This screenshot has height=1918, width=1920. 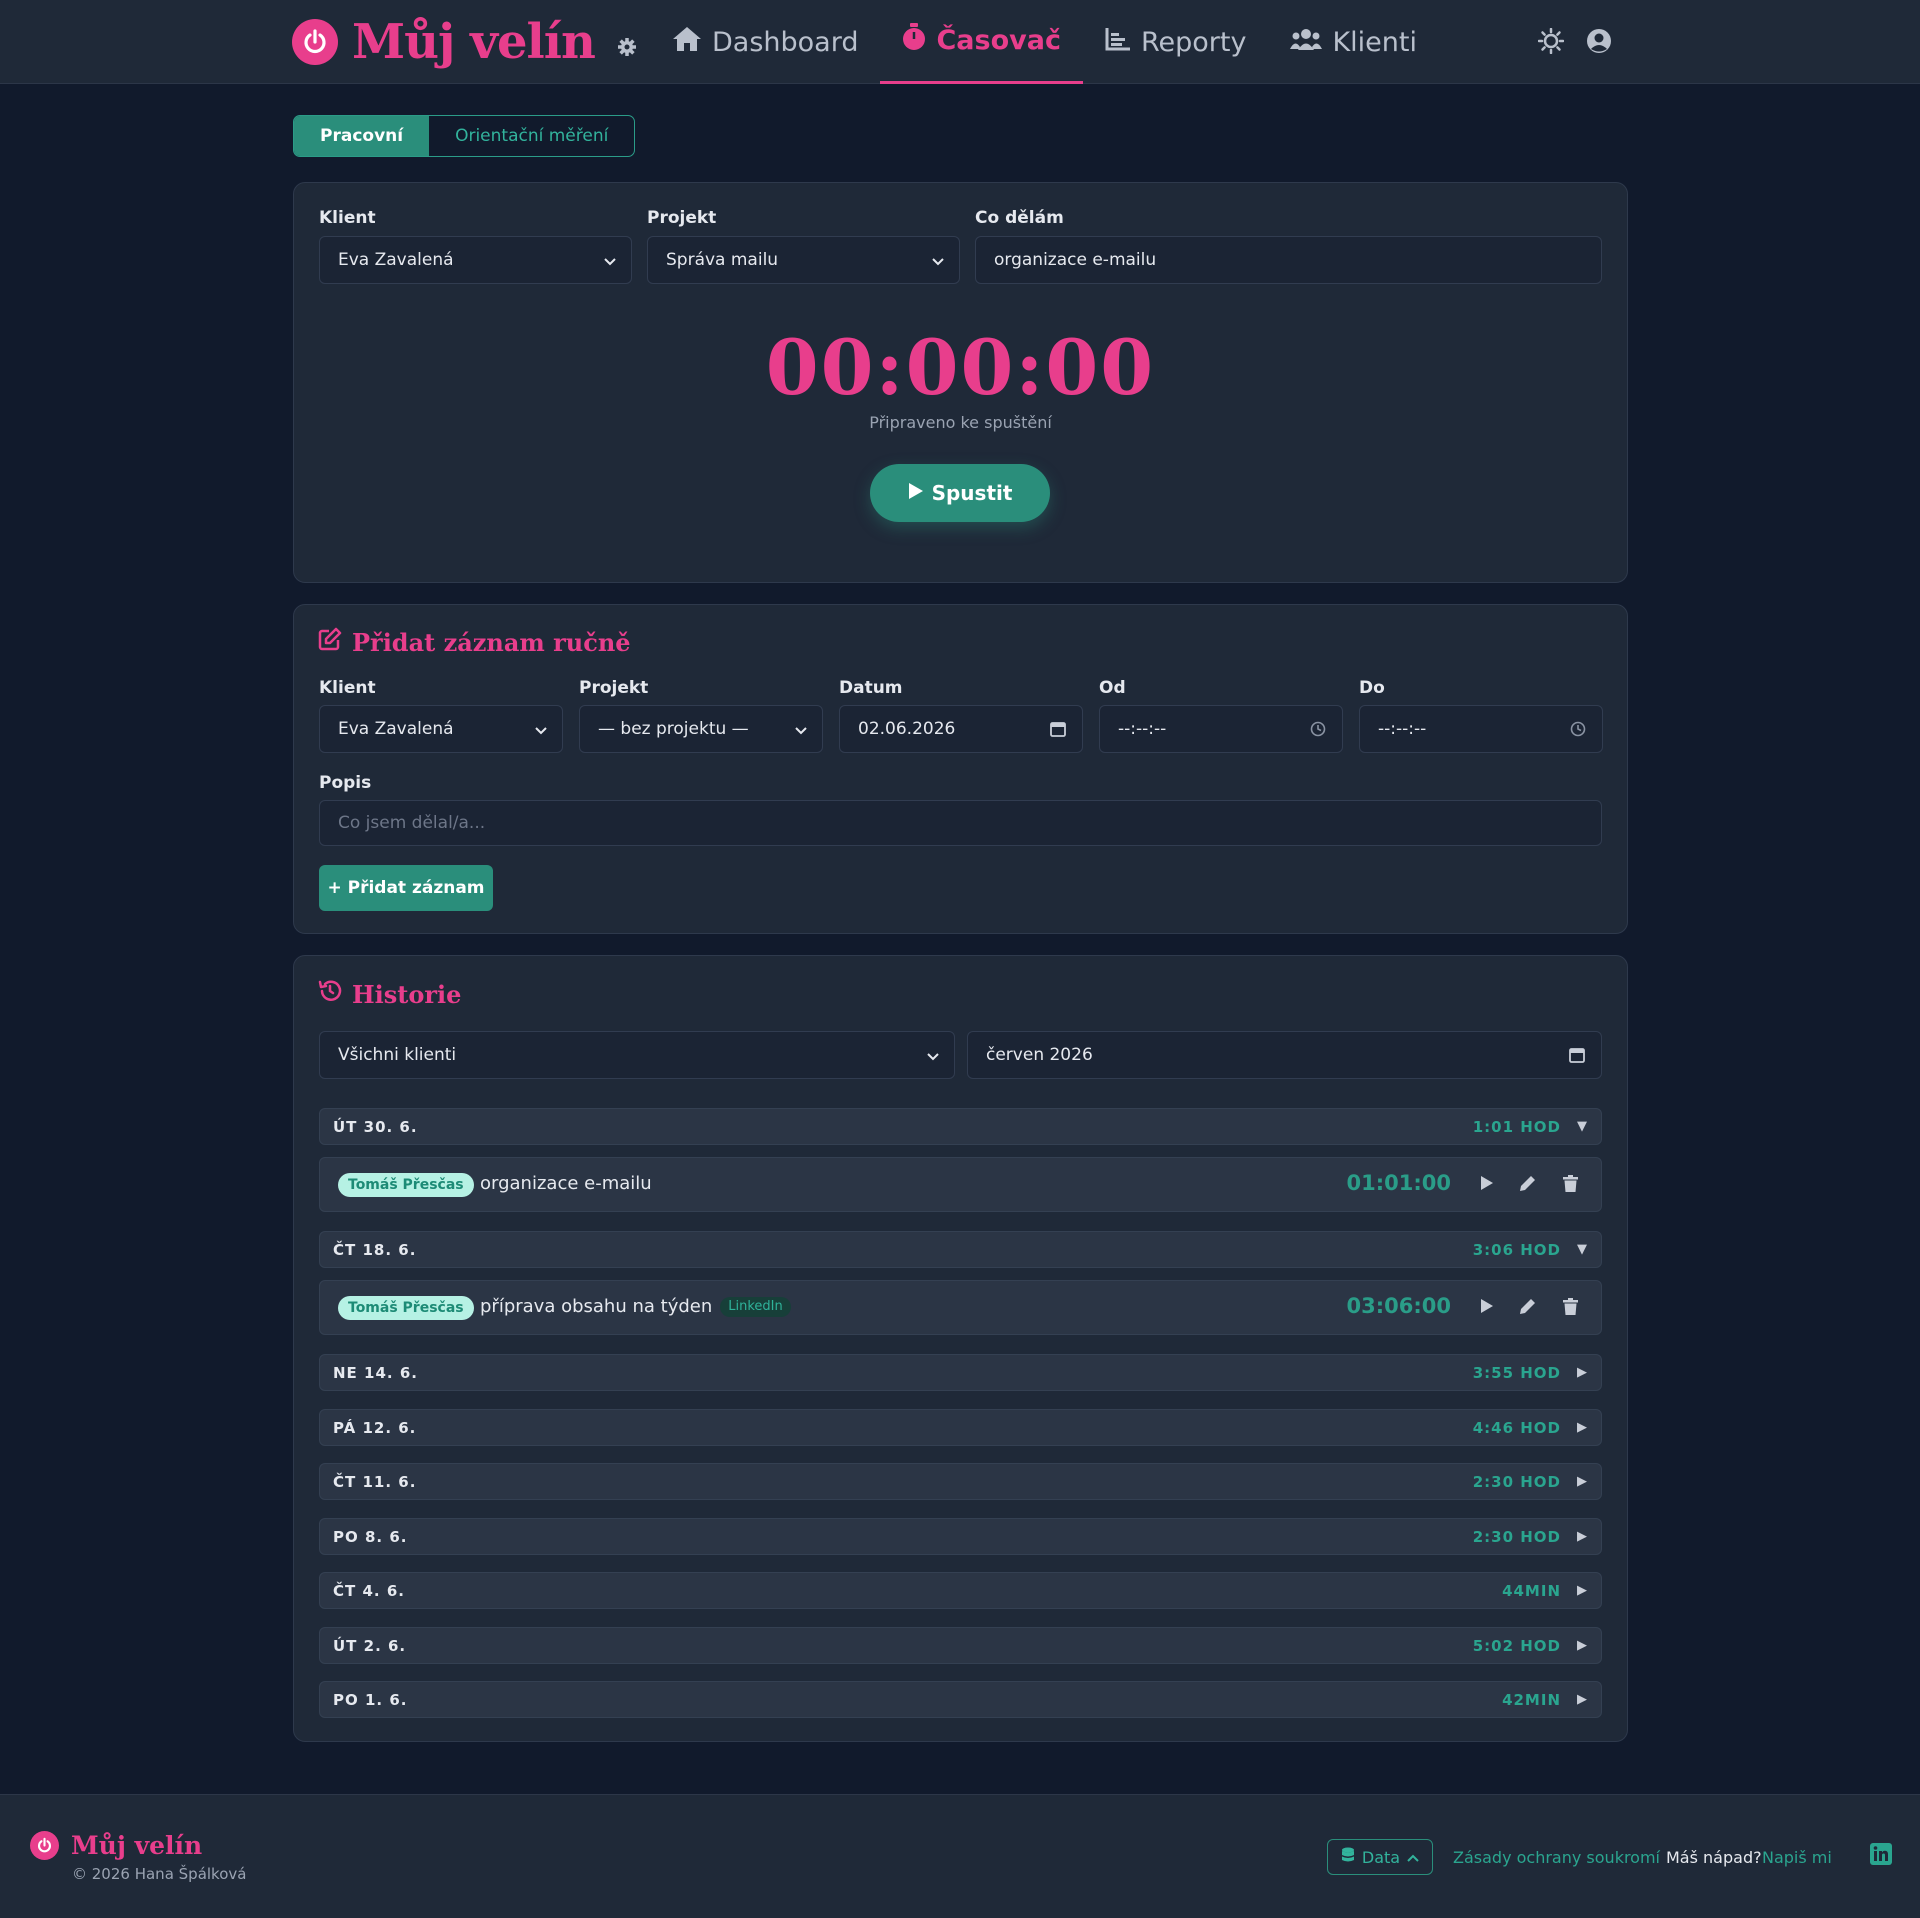 What do you see at coordinates (960, 1536) in the screenshot?
I see `day-row: PO 8. 6. 2:30 HOD ▶` at bounding box center [960, 1536].